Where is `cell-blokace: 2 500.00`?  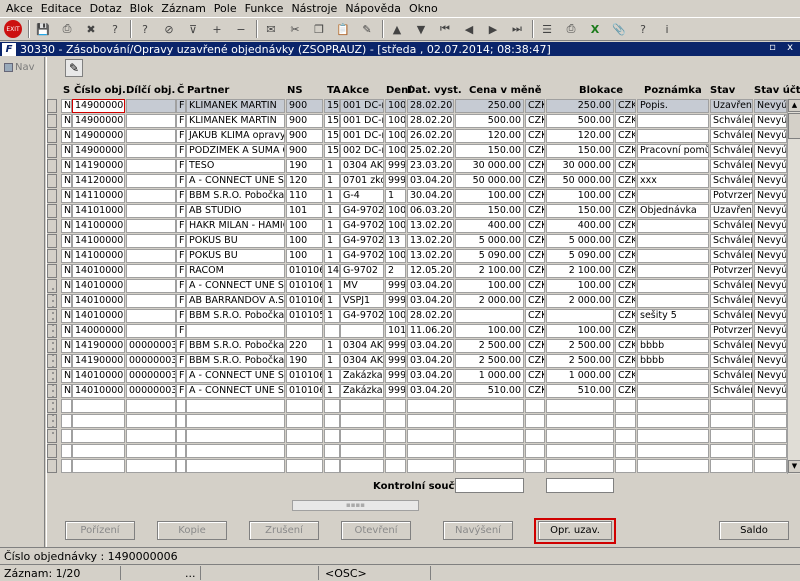
cell-blokace: 2 500.00 is located at coordinates (580, 346).